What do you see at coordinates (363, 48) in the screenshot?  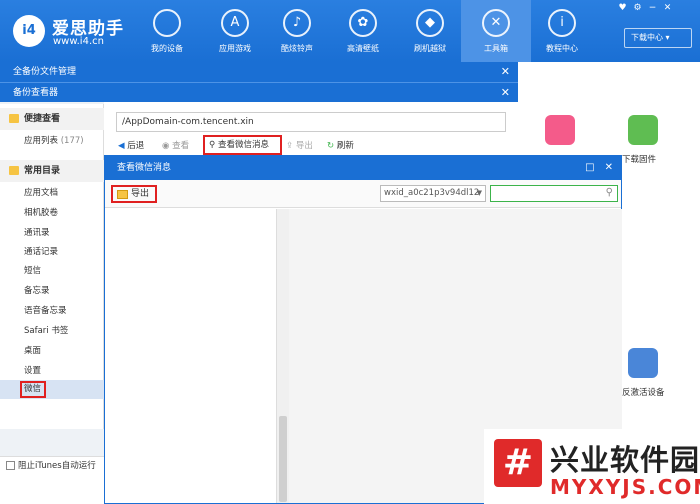 I see `nav-label: 高清壁纸` at bounding box center [363, 48].